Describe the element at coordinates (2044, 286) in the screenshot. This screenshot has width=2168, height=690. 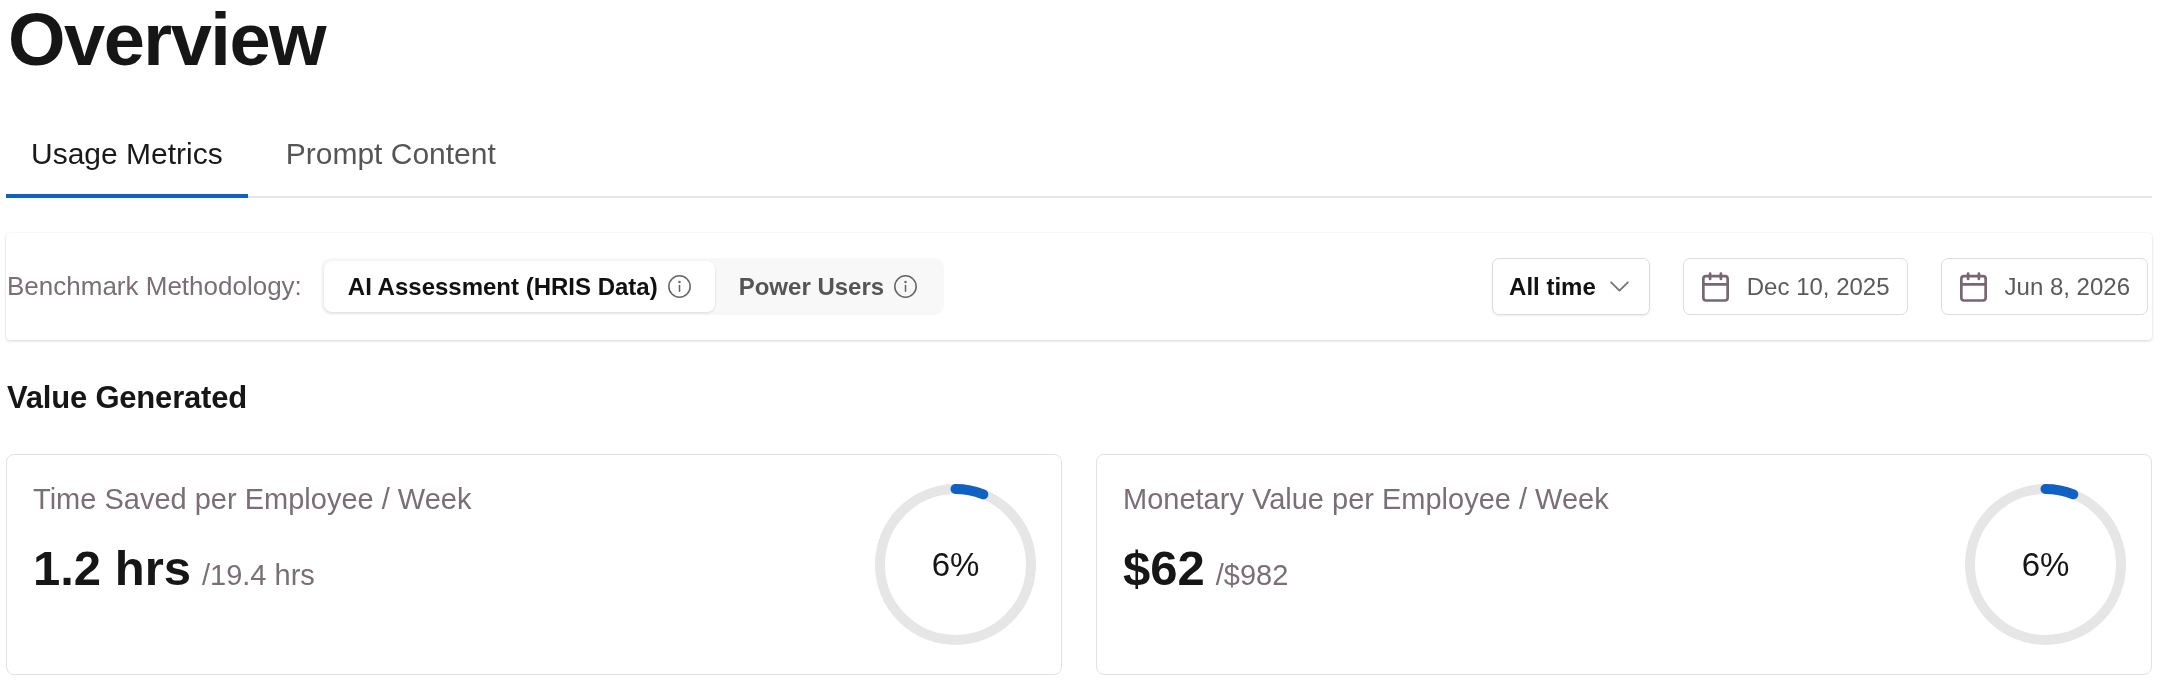
I see `date-picker-button: Jun 8, 2026` at that location.